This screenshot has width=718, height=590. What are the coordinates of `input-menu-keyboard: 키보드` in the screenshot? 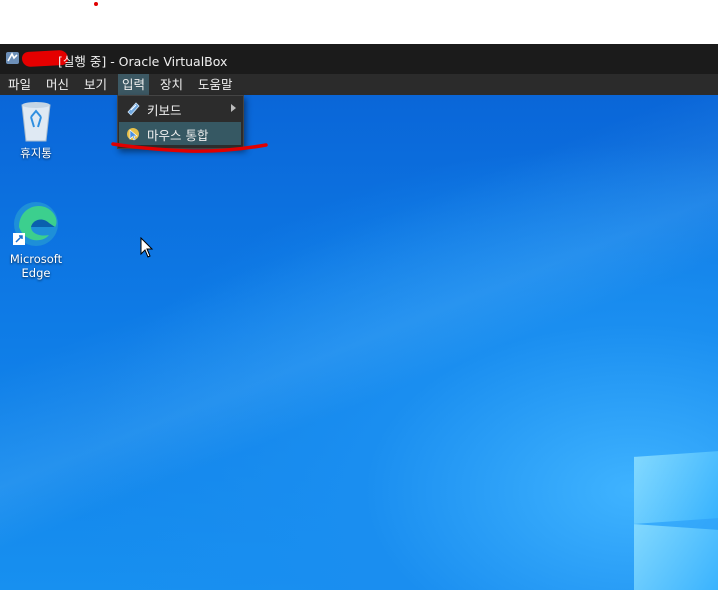 It's located at (180, 108).